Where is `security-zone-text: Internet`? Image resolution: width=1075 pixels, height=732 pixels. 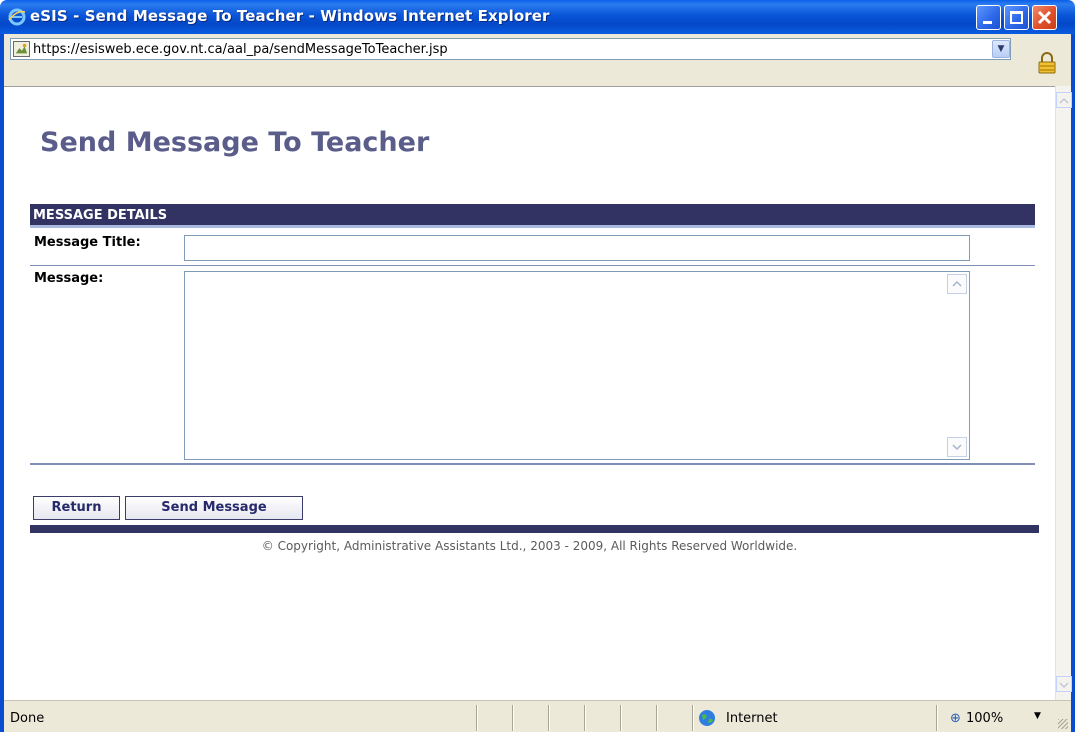 security-zone-text: Internet is located at coordinates (752, 718).